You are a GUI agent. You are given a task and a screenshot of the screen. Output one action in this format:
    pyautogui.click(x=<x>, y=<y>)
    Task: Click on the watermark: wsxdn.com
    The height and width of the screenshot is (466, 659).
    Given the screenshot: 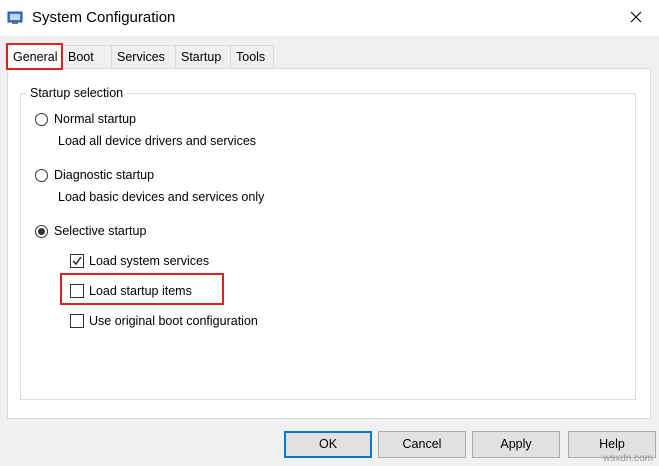 What is the action you would take?
    pyautogui.click(x=627, y=458)
    